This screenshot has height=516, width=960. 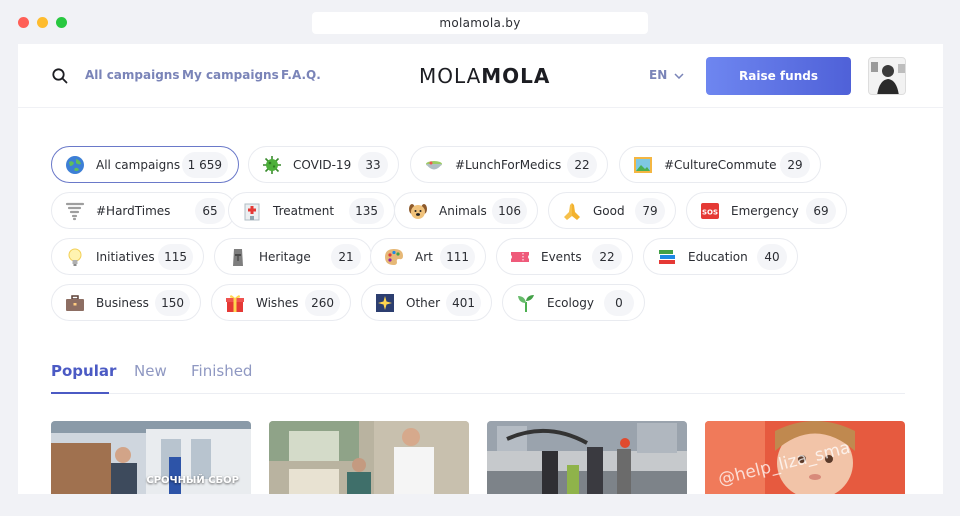 What do you see at coordinates (75, 211) in the screenshot?
I see `tornado-icon` at bounding box center [75, 211].